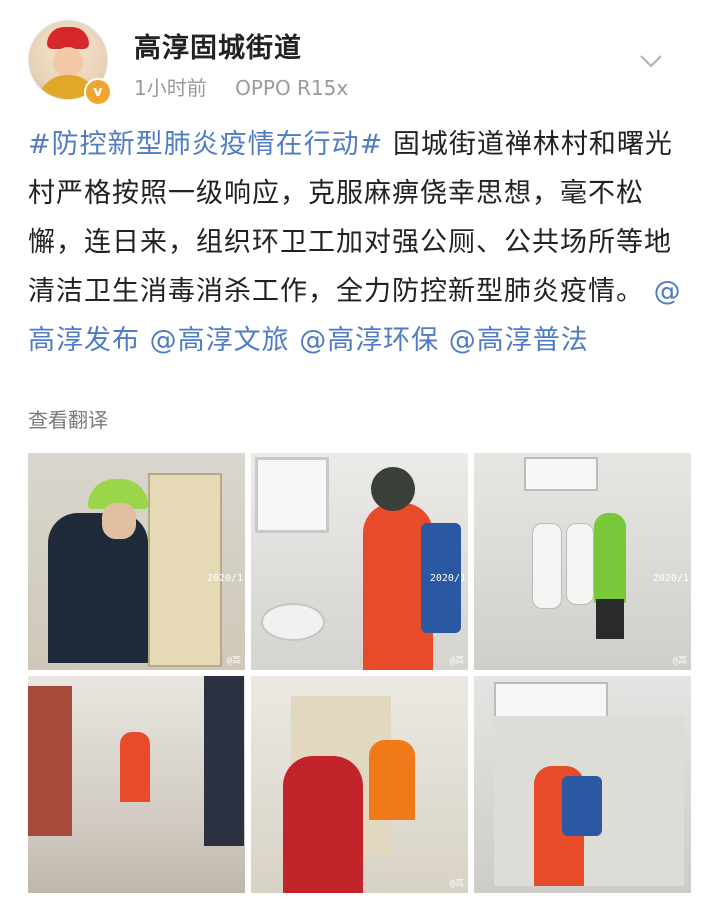 Image resolution: width=720 pixels, height=900 pixels. Describe the element at coordinates (68, 38) in the screenshot. I see `avatar-headdress` at that location.